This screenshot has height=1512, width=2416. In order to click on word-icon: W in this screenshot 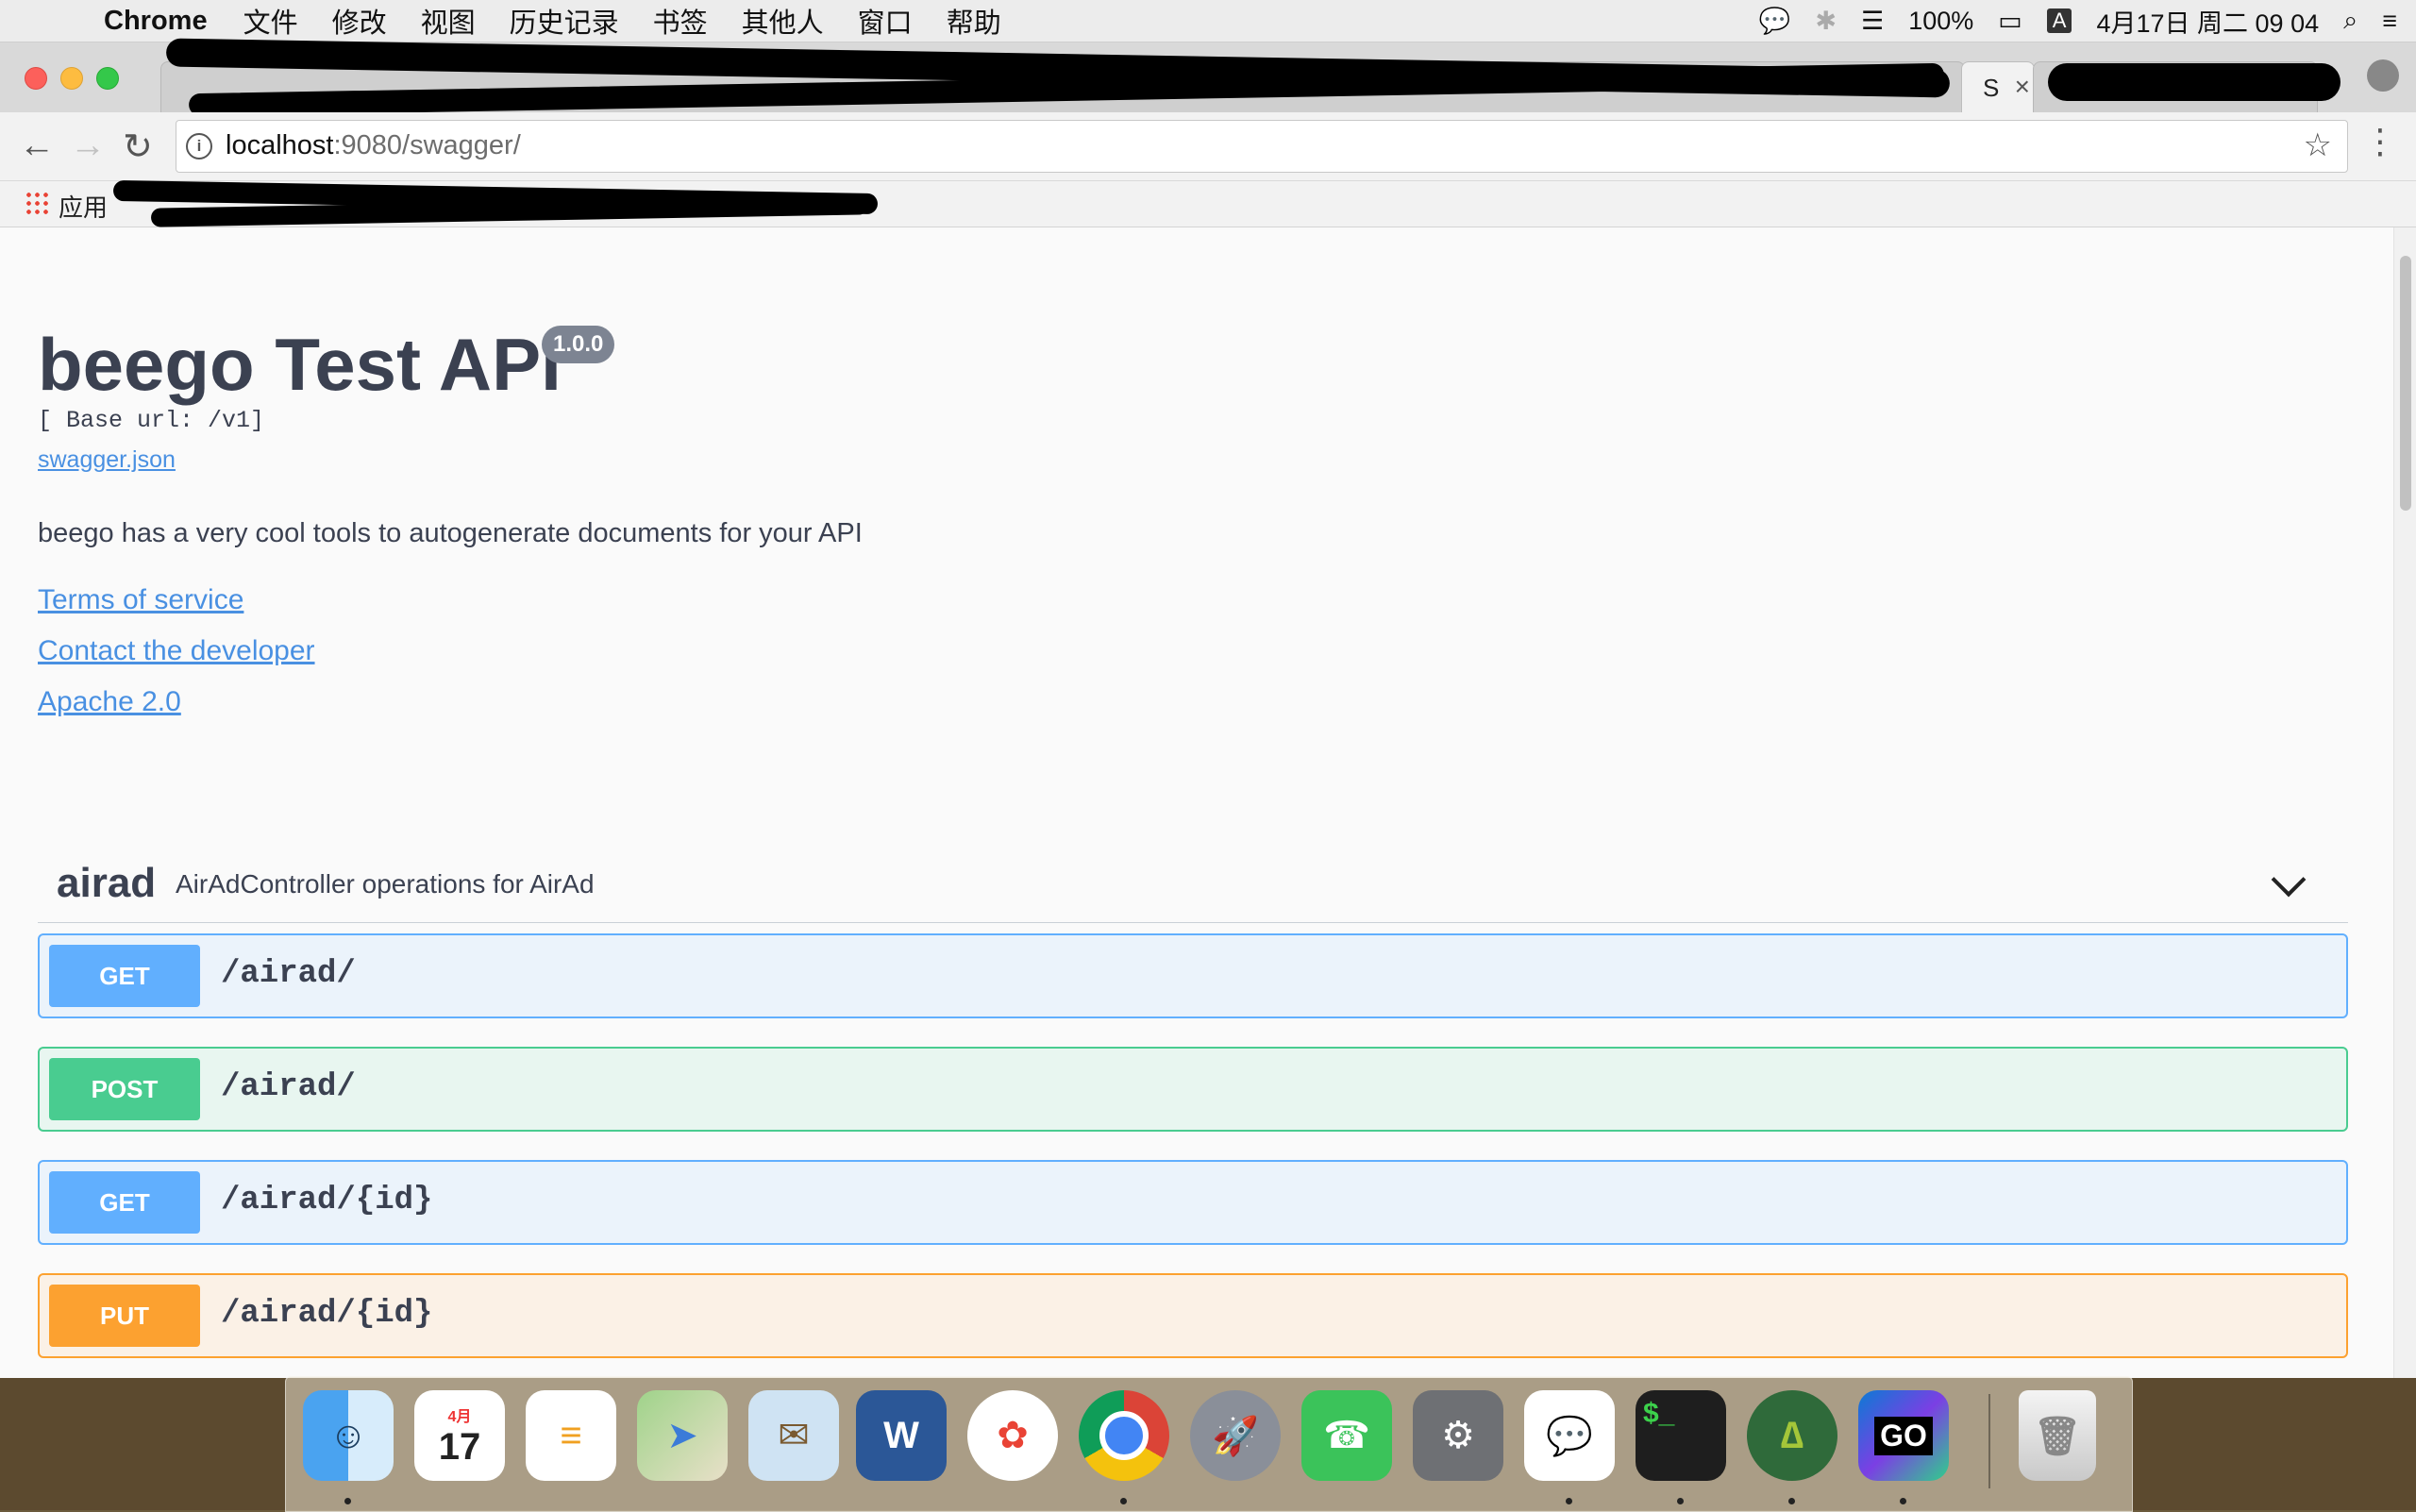, I will do `click(901, 1435)`.